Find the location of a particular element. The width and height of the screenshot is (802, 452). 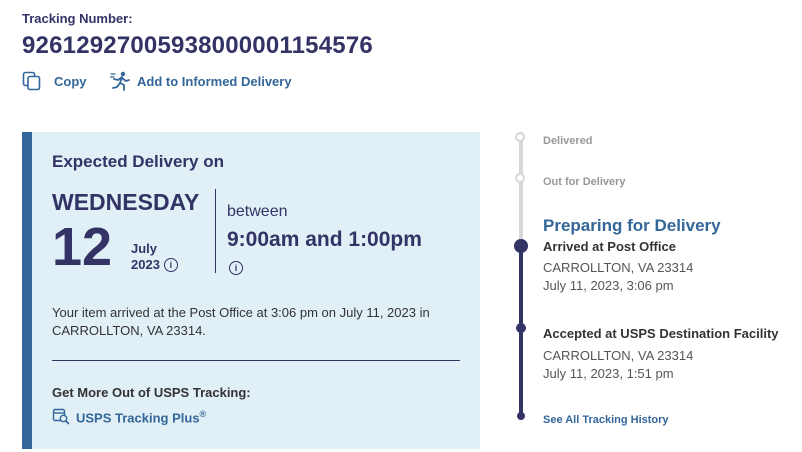

card-accent-bar is located at coordinates (27, 290).